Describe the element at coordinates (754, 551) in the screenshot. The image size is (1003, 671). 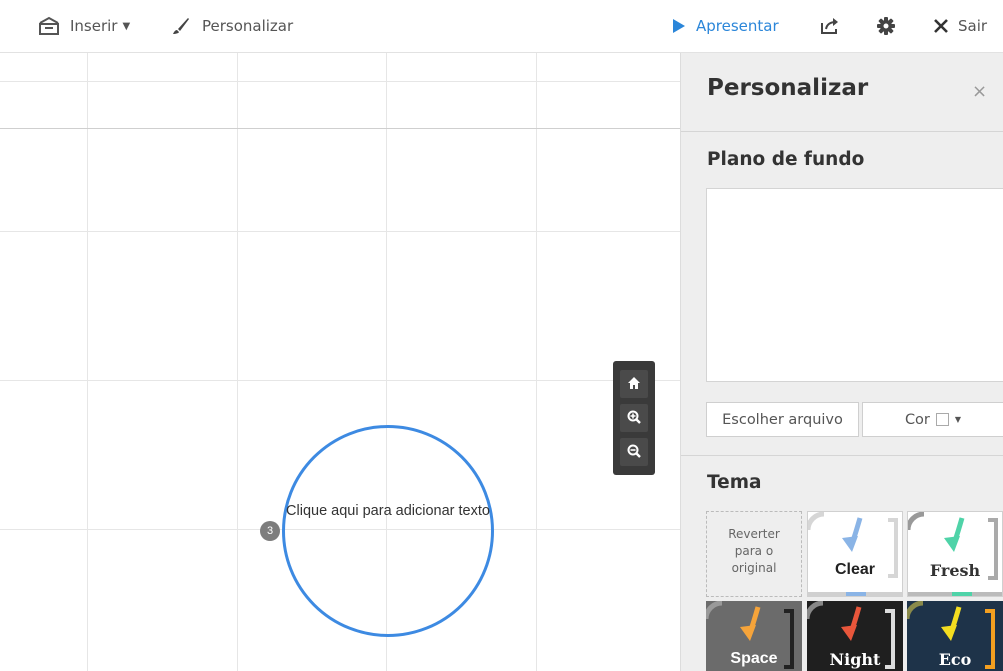
I see `revert-label: Reverter para o original` at that location.